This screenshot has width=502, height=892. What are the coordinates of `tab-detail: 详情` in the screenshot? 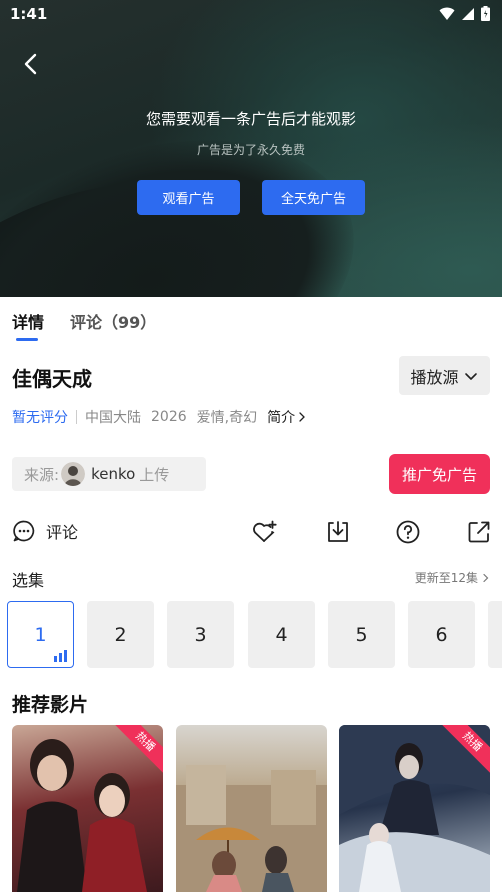 It's located at (28, 321).